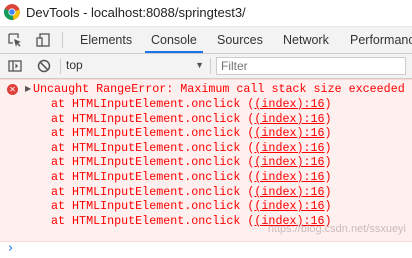 The width and height of the screenshot is (412, 258). What do you see at coordinates (311, 66) in the screenshot?
I see `filter-input` at bounding box center [311, 66].